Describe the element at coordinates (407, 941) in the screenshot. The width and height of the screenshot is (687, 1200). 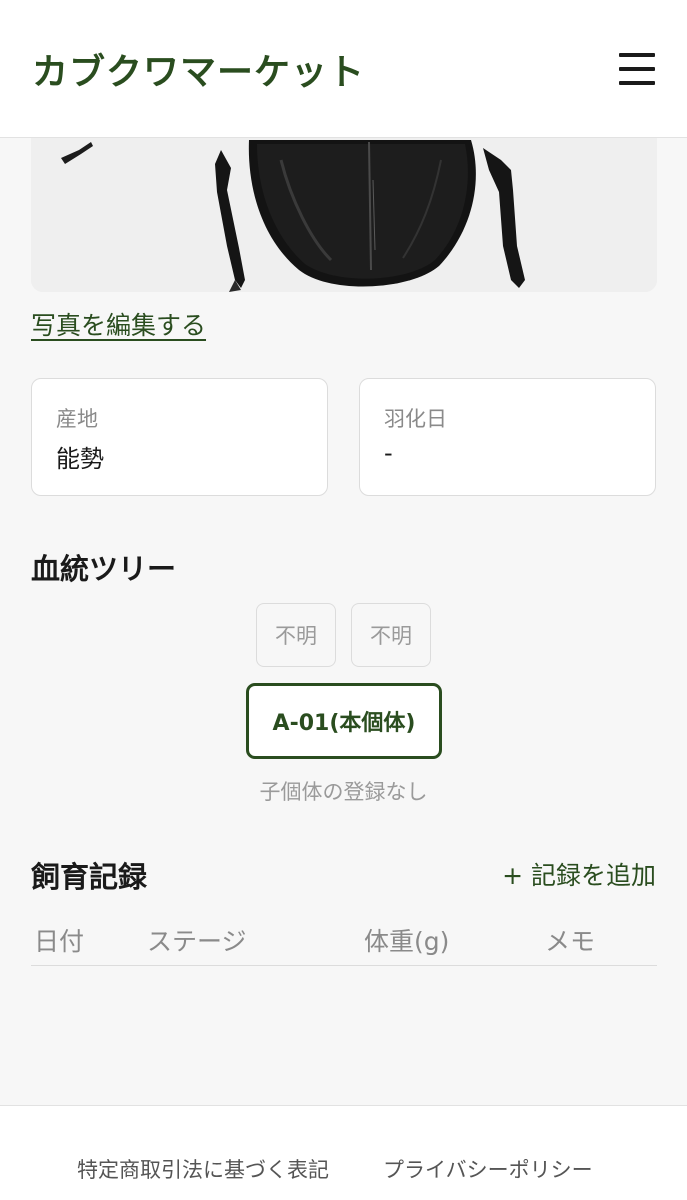
I see `column-weight: 体重(g)` at that location.